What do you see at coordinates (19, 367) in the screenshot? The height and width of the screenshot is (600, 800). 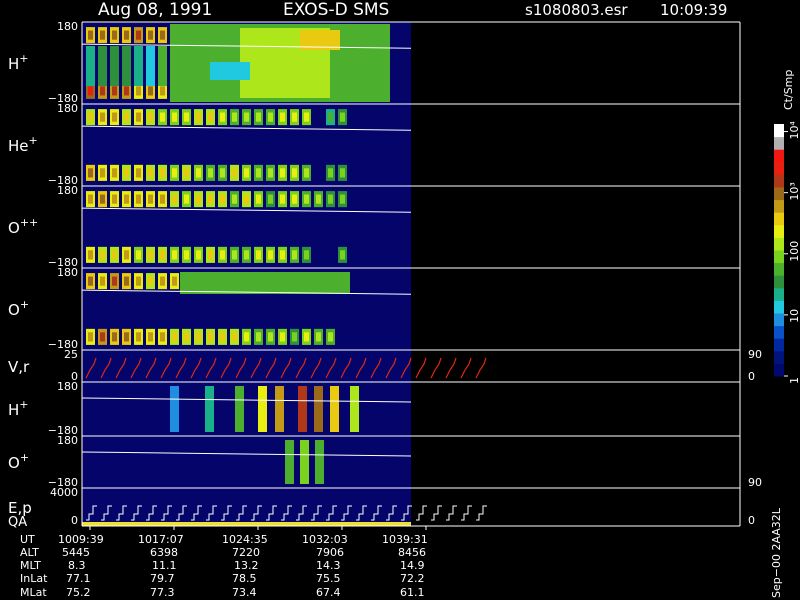 I see `species-label: V,r` at bounding box center [19, 367].